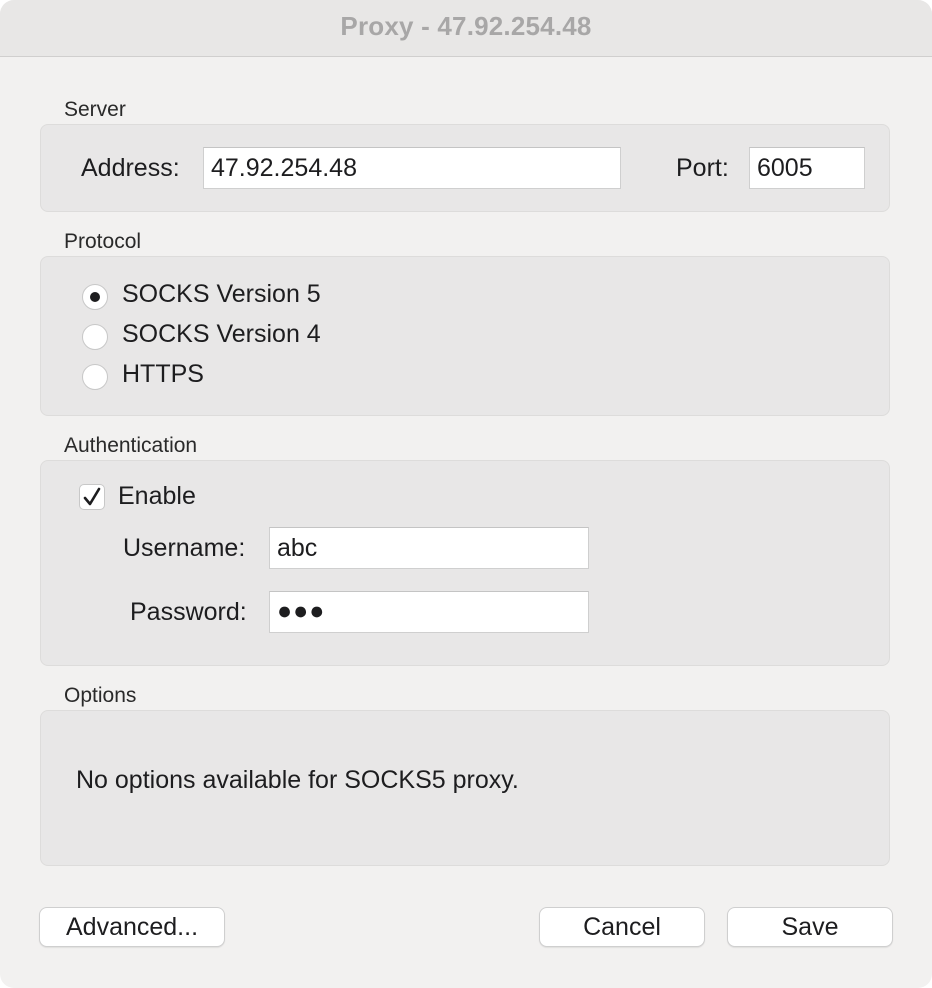 Image resolution: width=932 pixels, height=988 pixels. I want to click on title-bar: Proxy - 47.92.254.48, so click(466, 28).